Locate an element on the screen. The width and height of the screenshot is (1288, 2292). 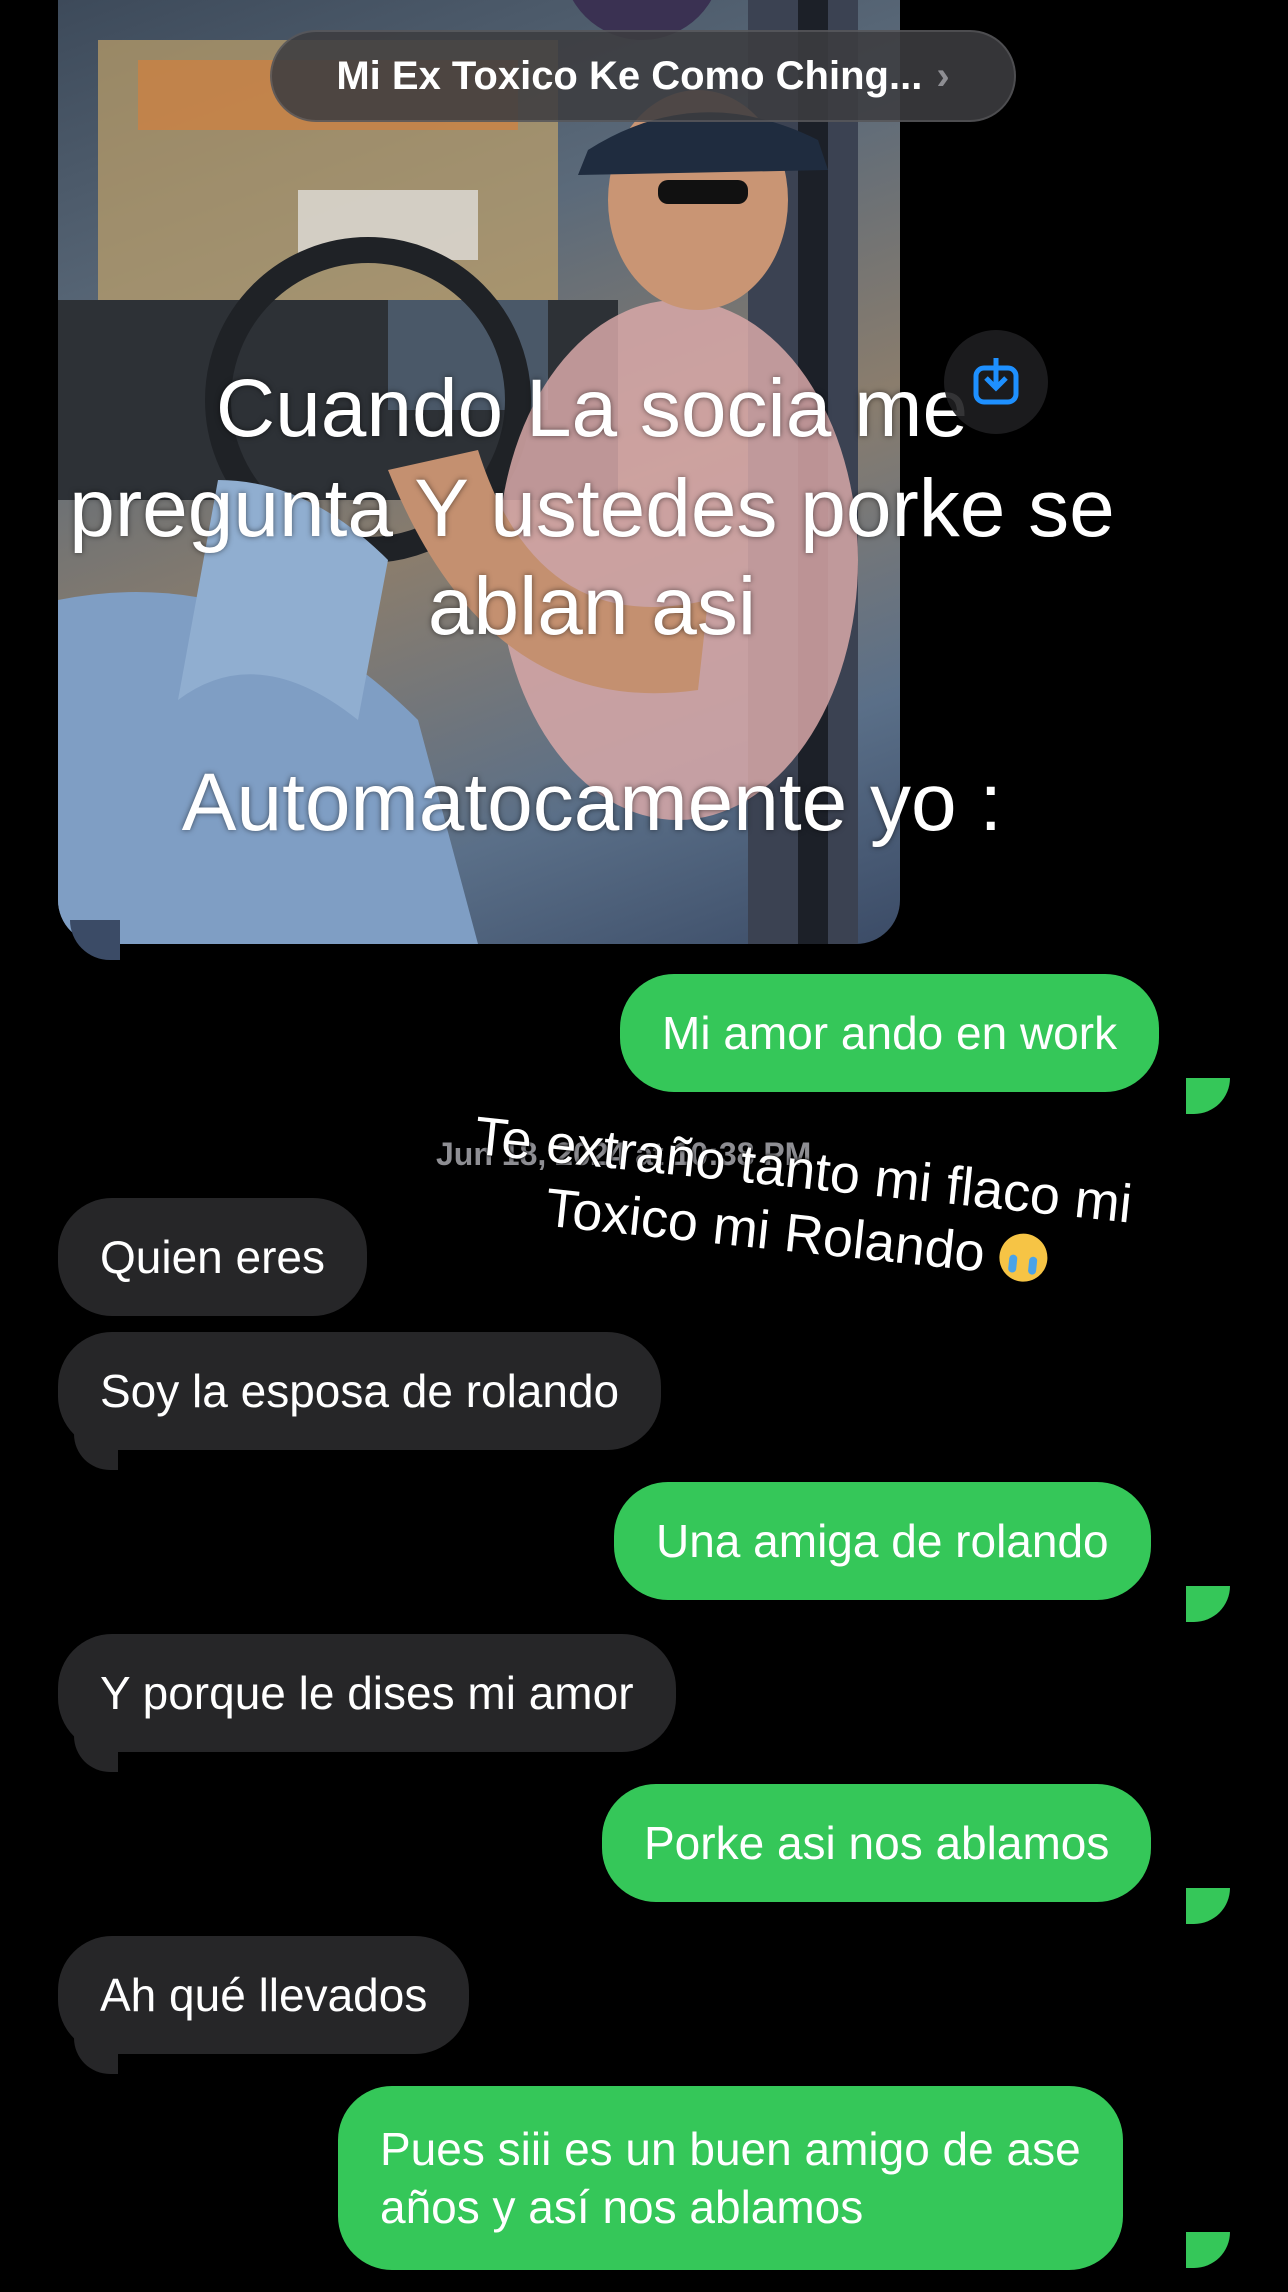
message-received-3: Y porque le dises mi amor is located at coordinates (367, 1693).